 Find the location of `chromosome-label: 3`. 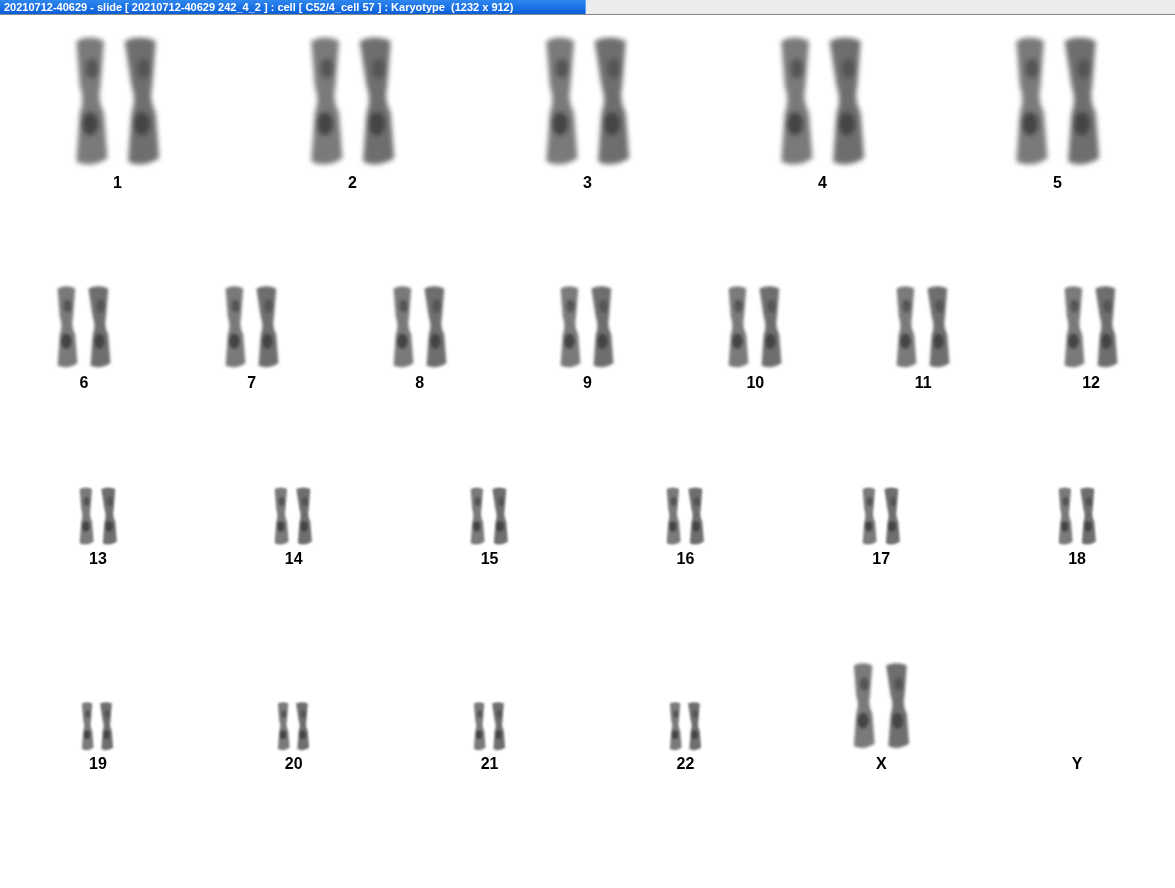

chromosome-label: 3 is located at coordinates (587, 183).